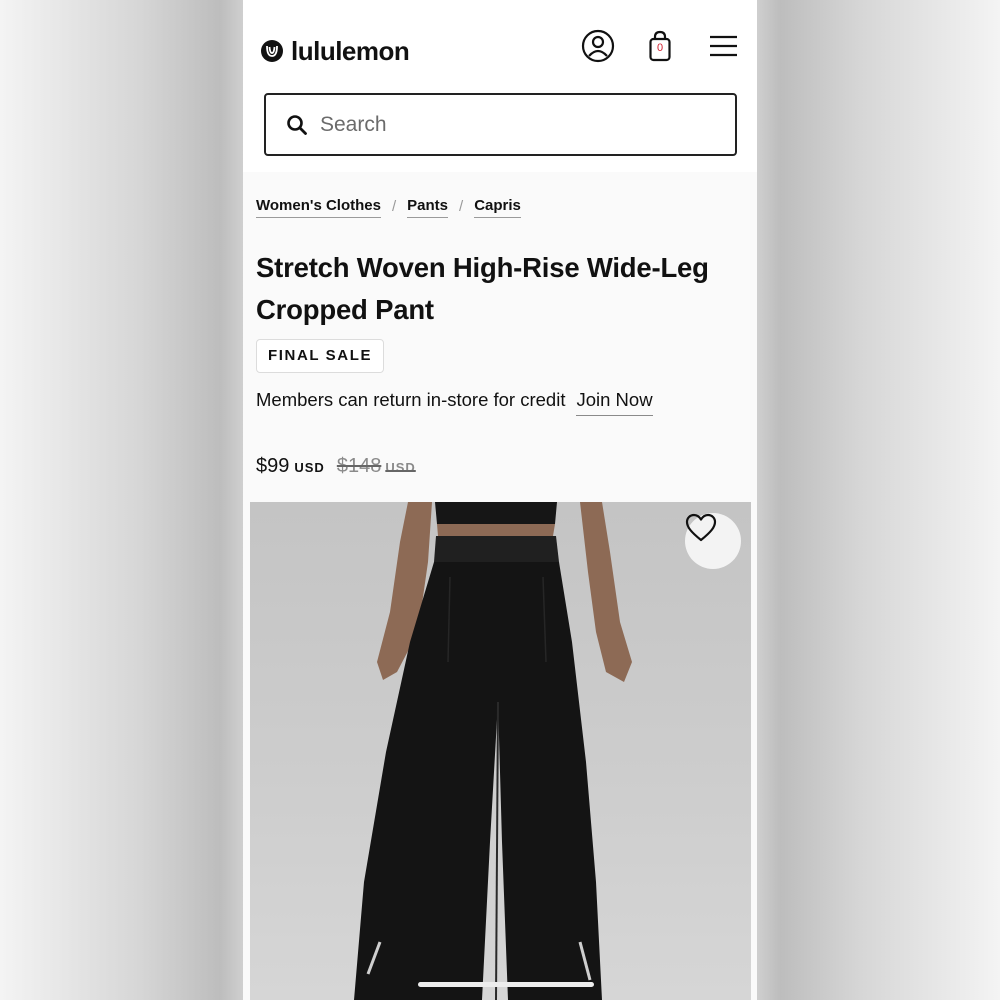  What do you see at coordinates (273, 466) in the screenshot?
I see `sale-price: $99` at bounding box center [273, 466].